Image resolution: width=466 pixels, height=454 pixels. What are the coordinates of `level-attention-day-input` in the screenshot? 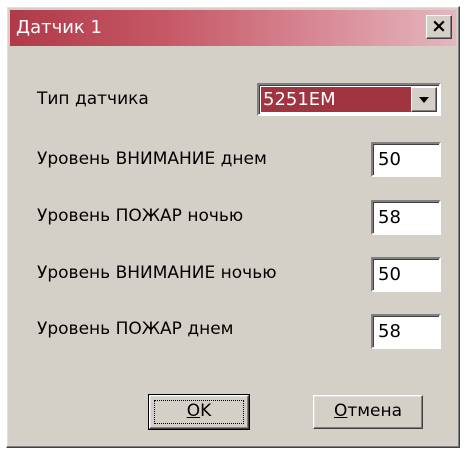 It's located at (406, 159).